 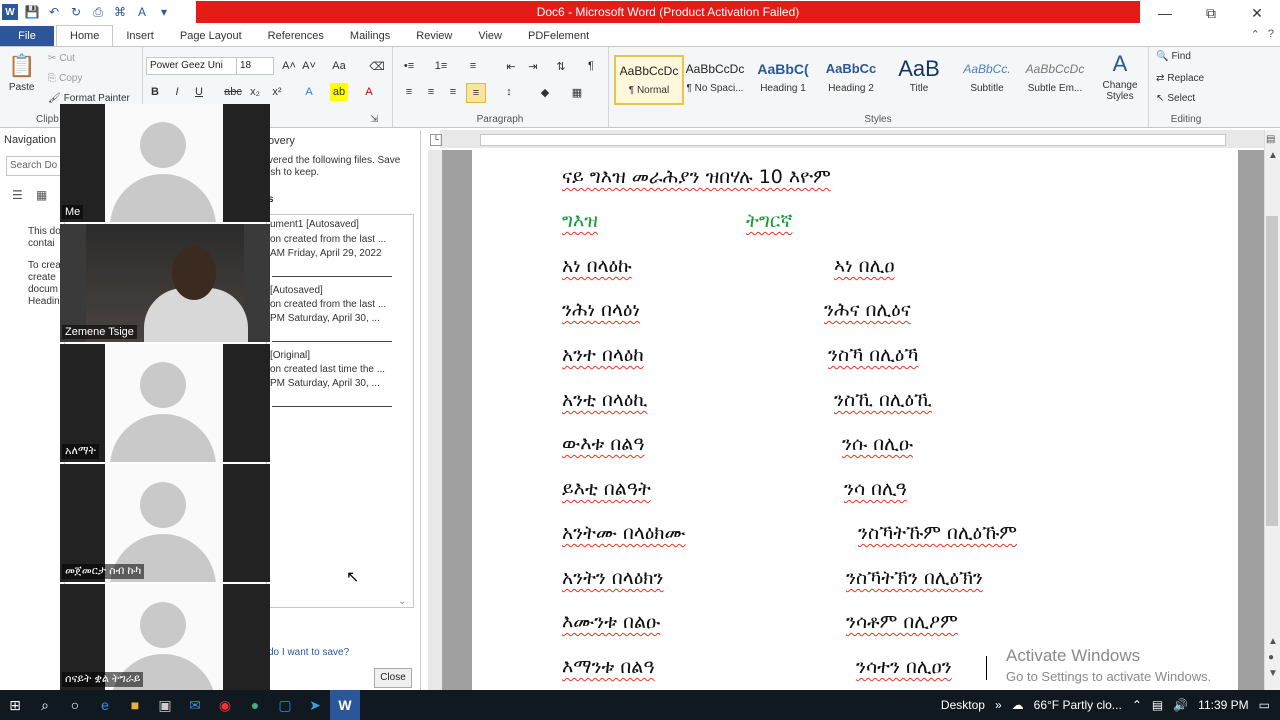 What do you see at coordinates (937, 533) in the screenshot?
I see `doc-row-tigrinya: ንስኻትኹም በሊዕኹም` at bounding box center [937, 533].